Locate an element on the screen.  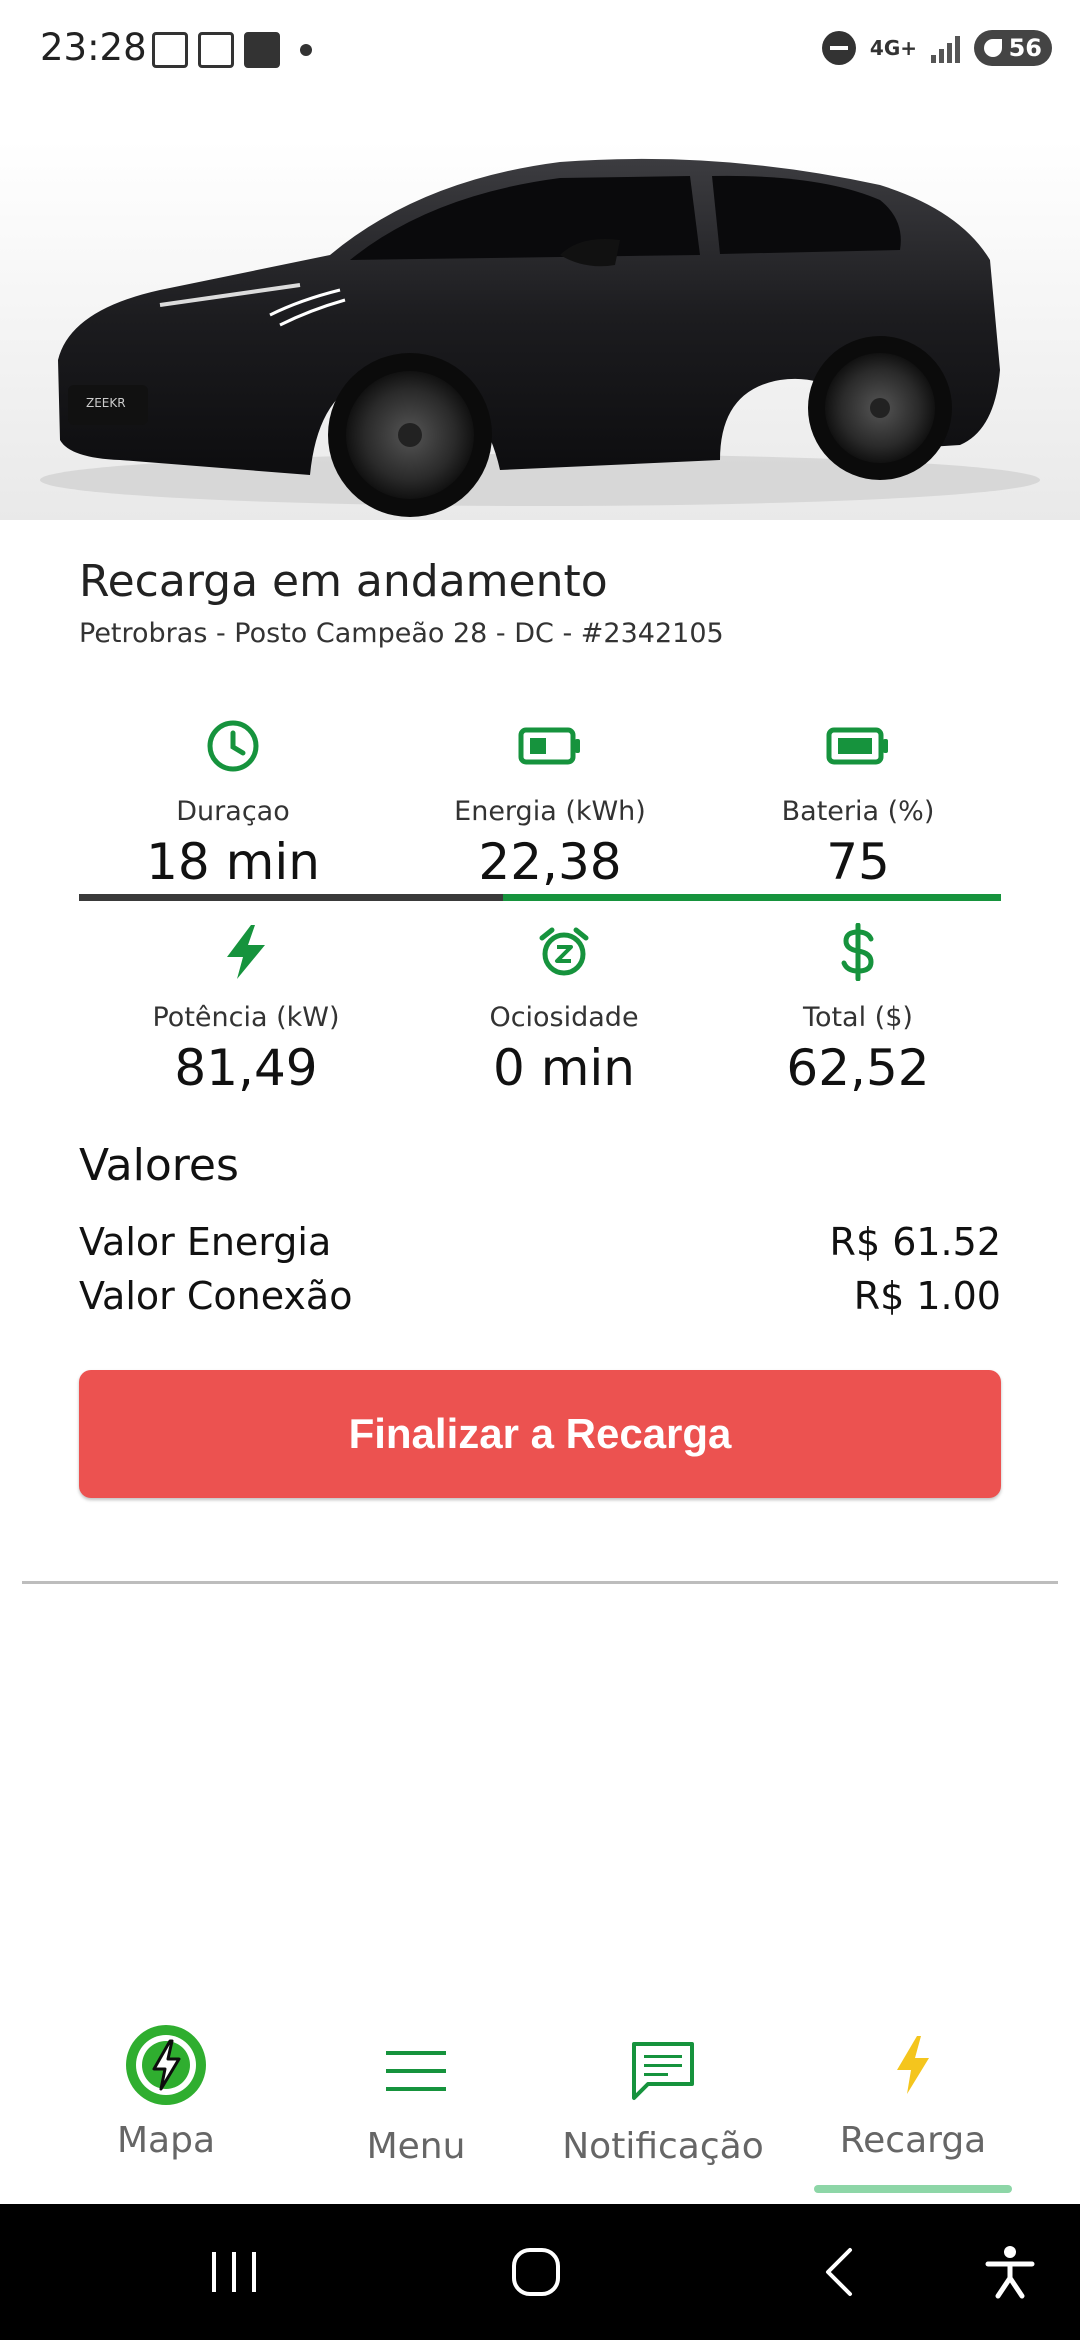
home-icon is located at coordinates (536, 2272).